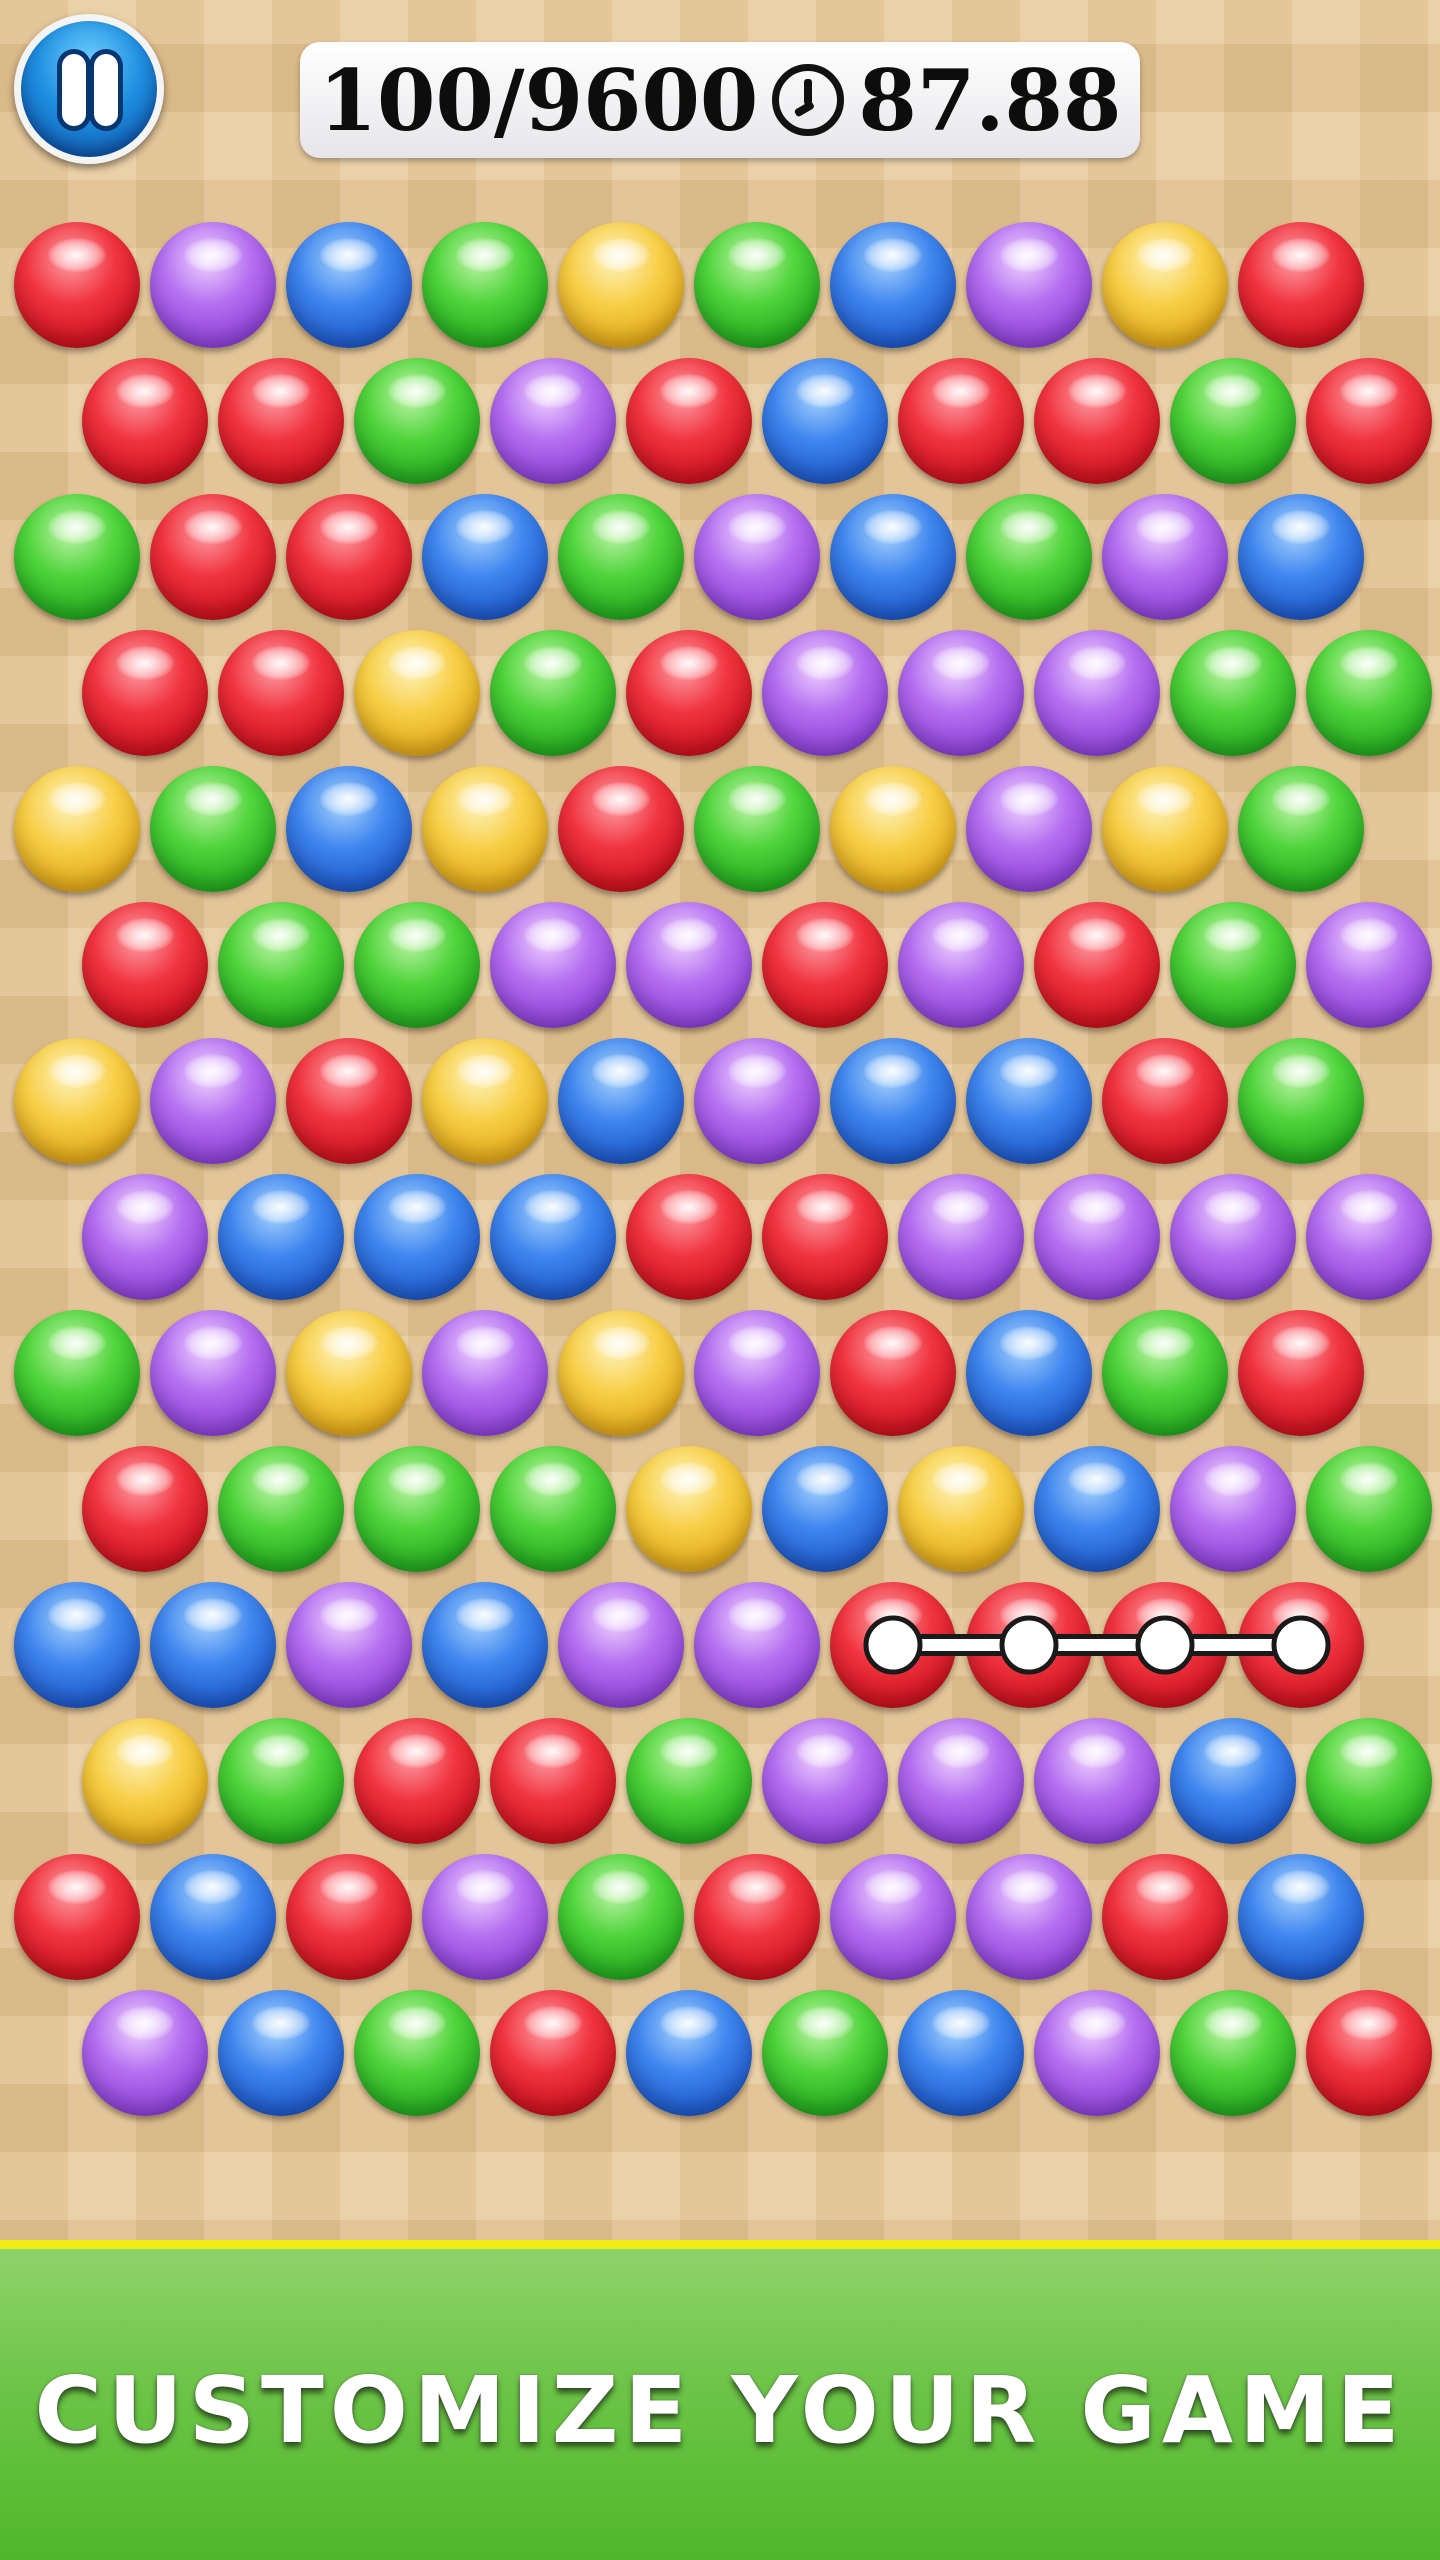 This screenshot has height=2560, width=1440. What do you see at coordinates (89, 89) in the screenshot?
I see `pause-button` at bounding box center [89, 89].